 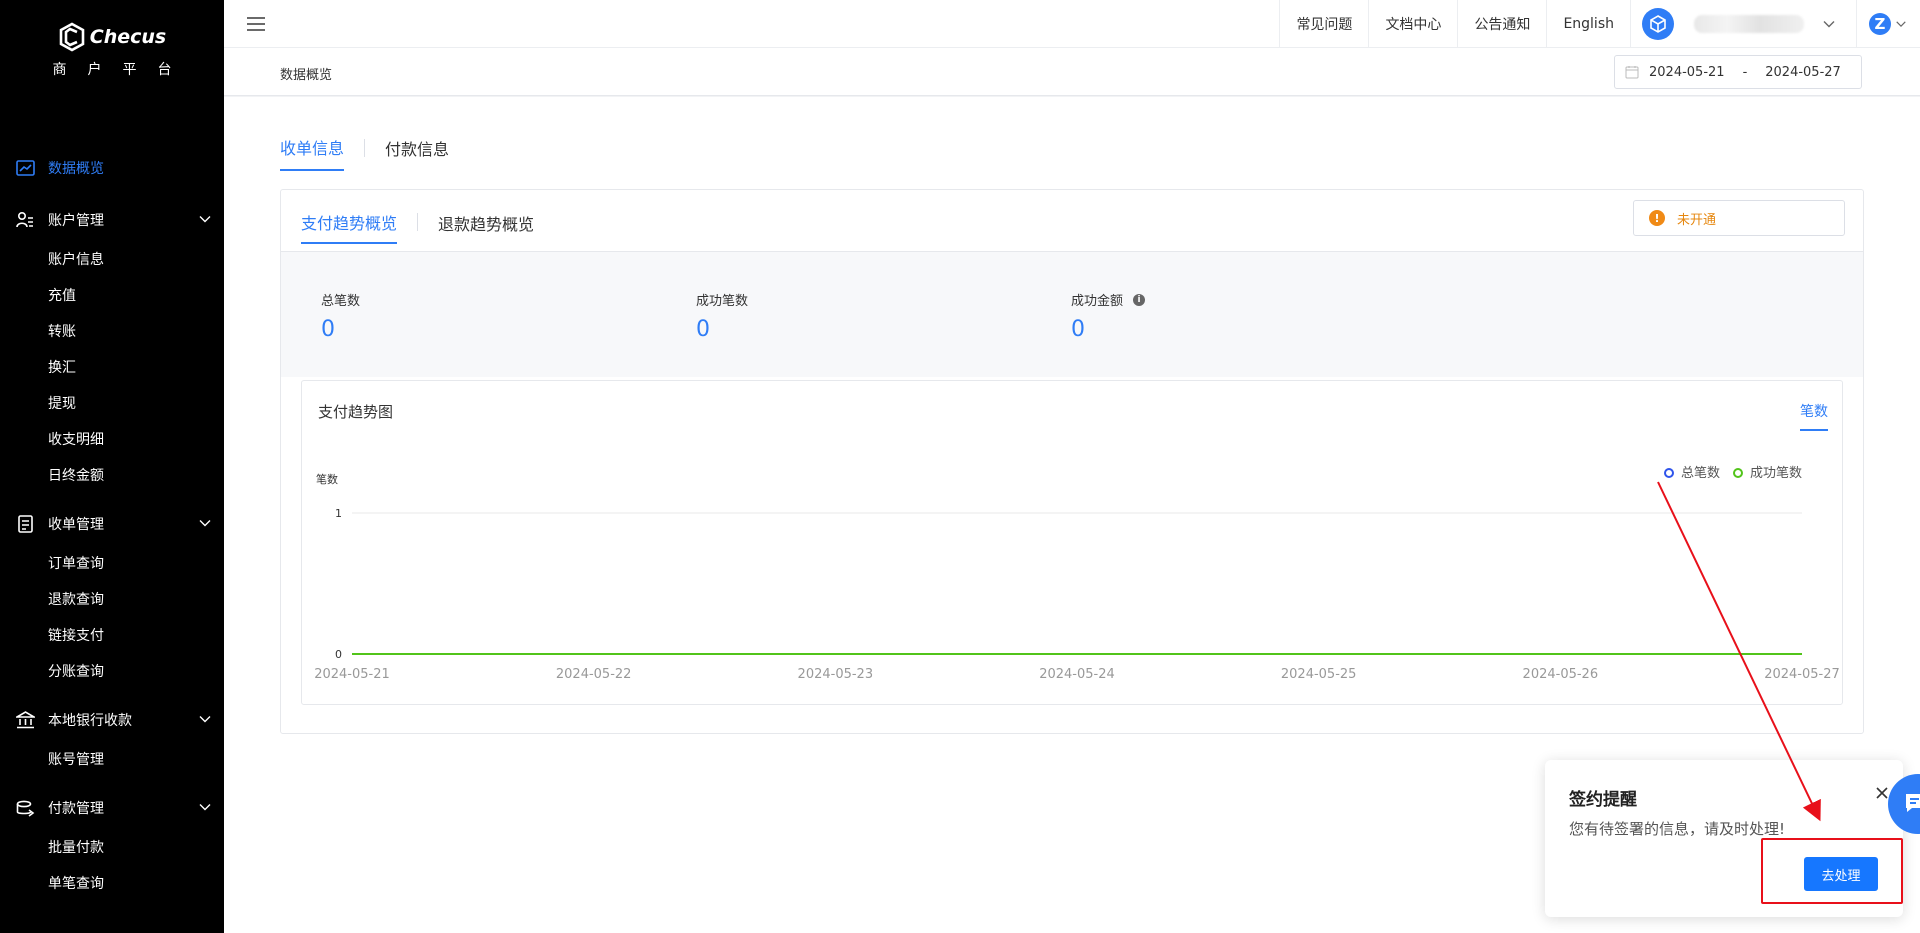 I want to click on sidebar-group-account: 账户管理, so click(x=112, y=220).